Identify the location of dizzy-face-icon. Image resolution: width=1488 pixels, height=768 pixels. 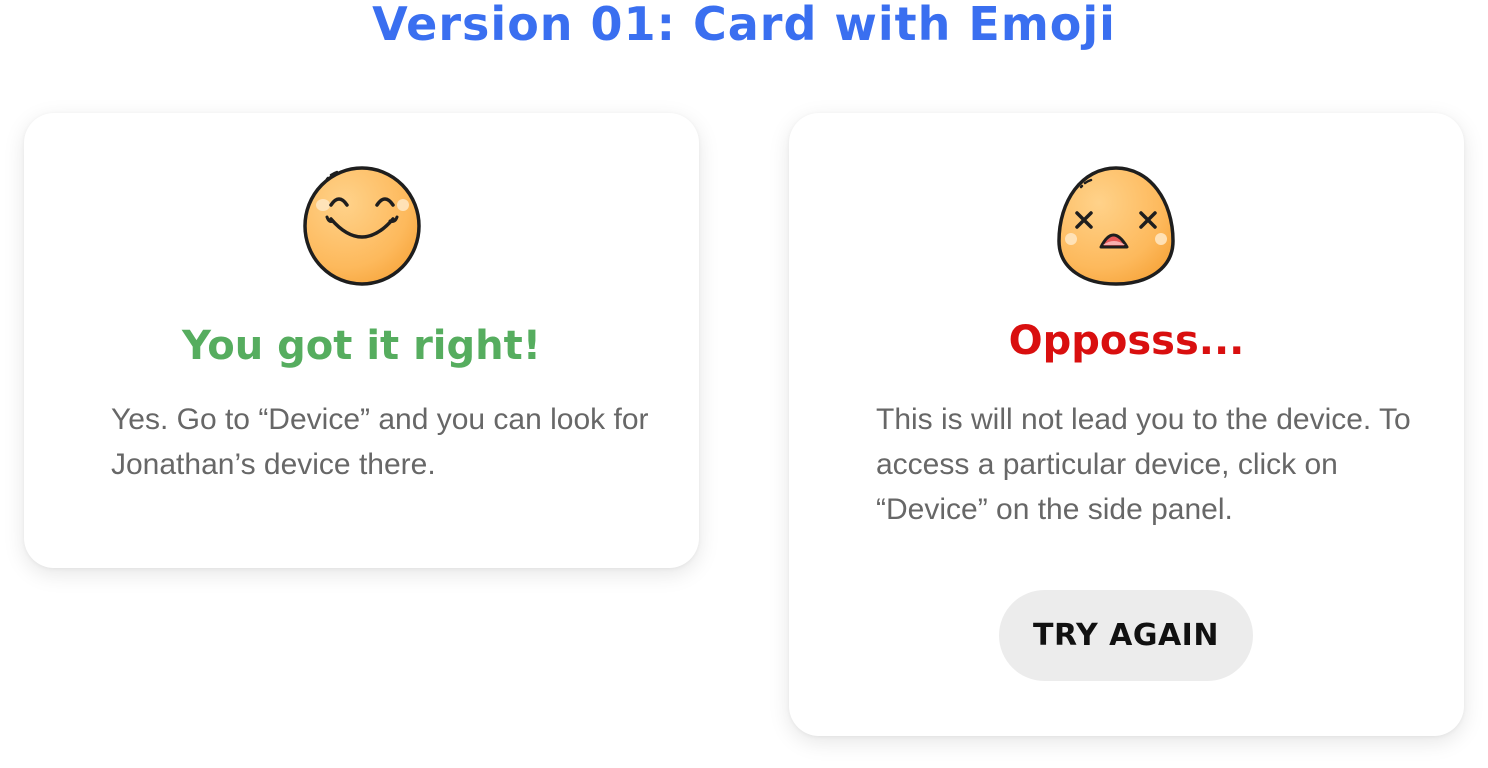
(1116, 226).